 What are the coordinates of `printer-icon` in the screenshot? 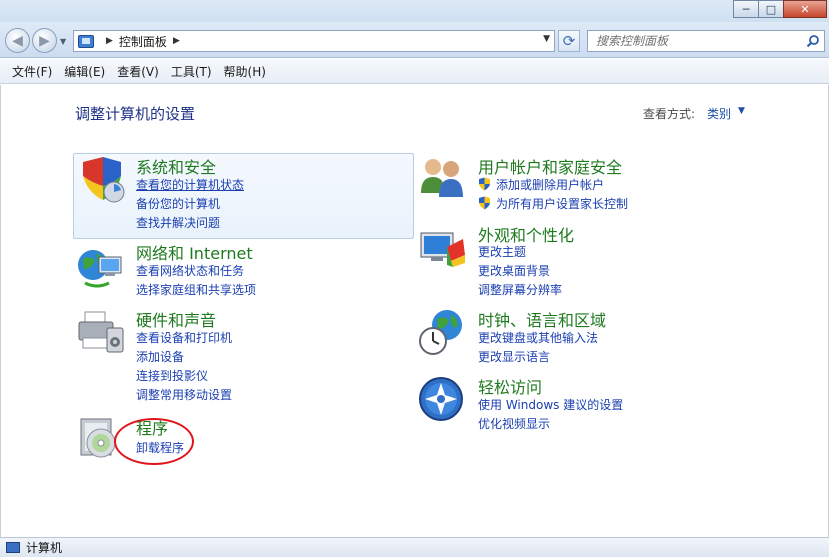 It's located at (101, 332).